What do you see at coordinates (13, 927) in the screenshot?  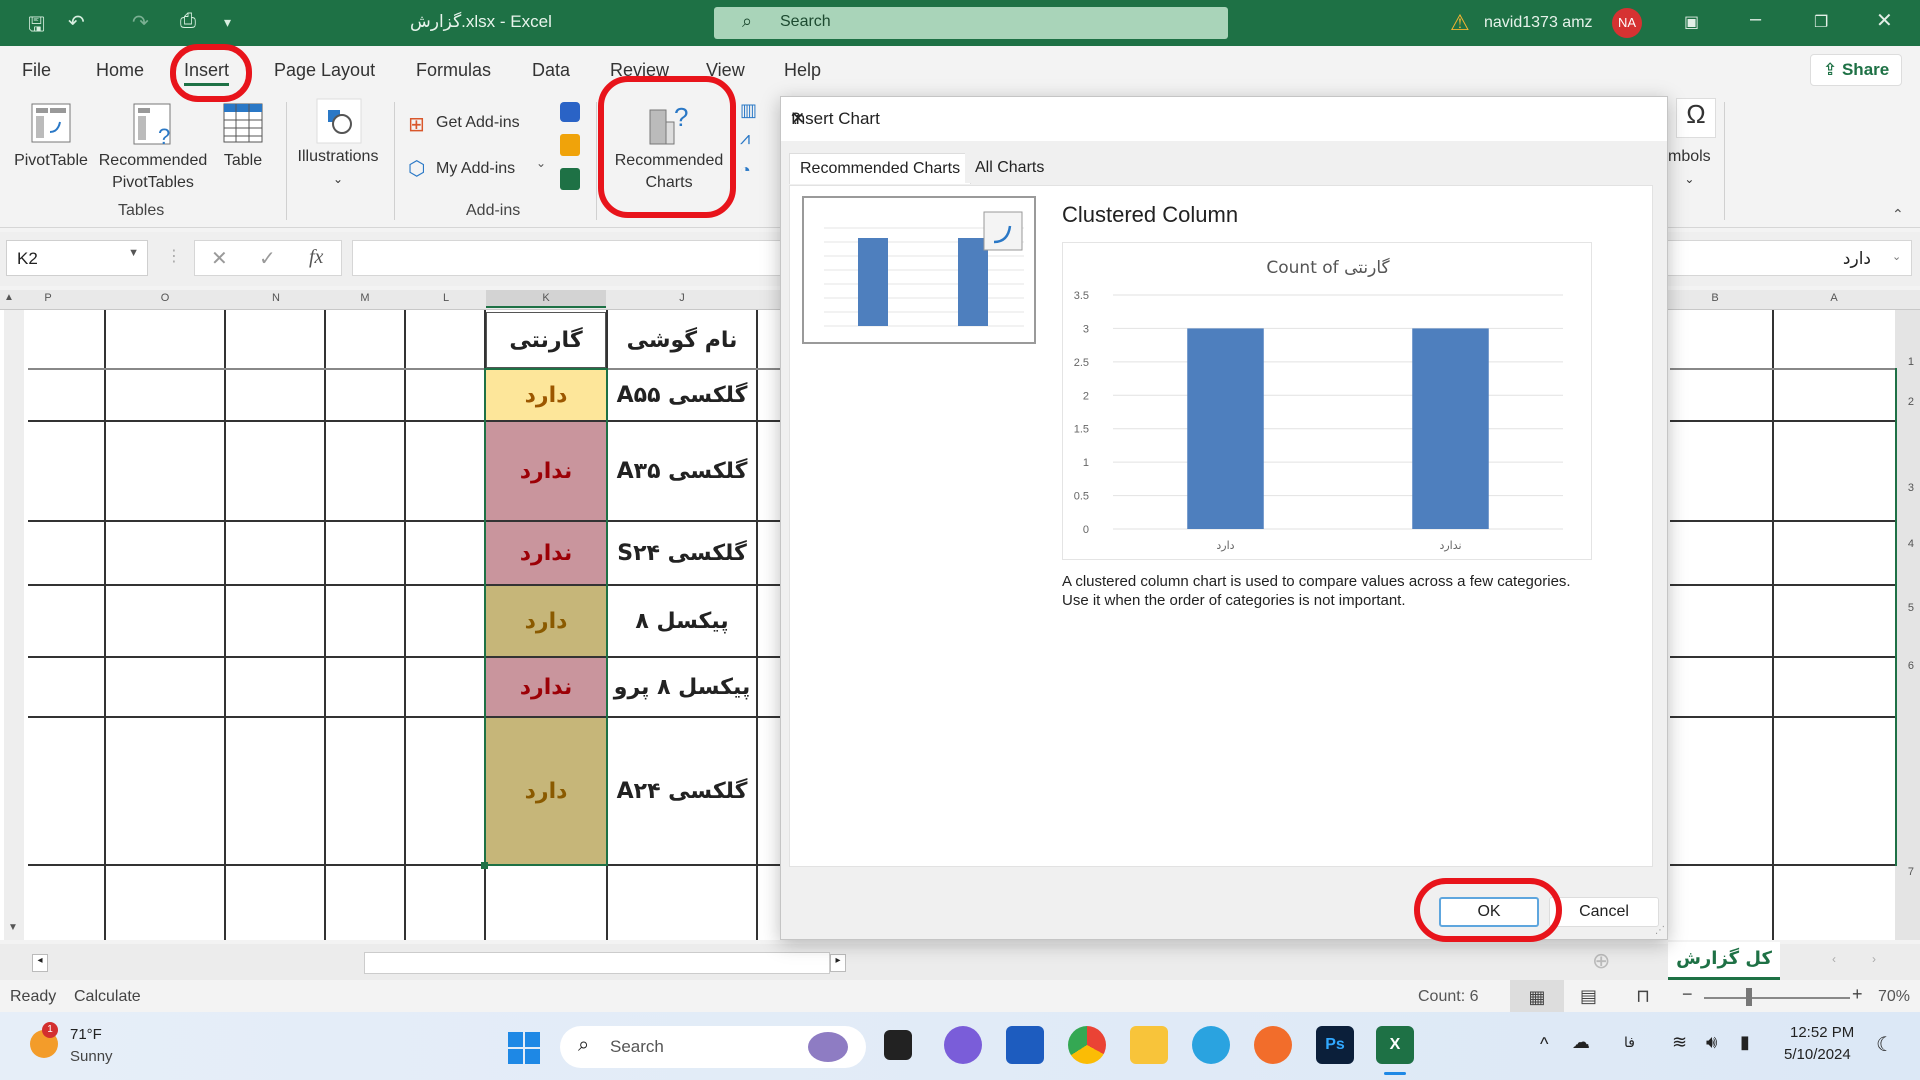 I see `scroll-down-icon: ▼` at bounding box center [13, 927].